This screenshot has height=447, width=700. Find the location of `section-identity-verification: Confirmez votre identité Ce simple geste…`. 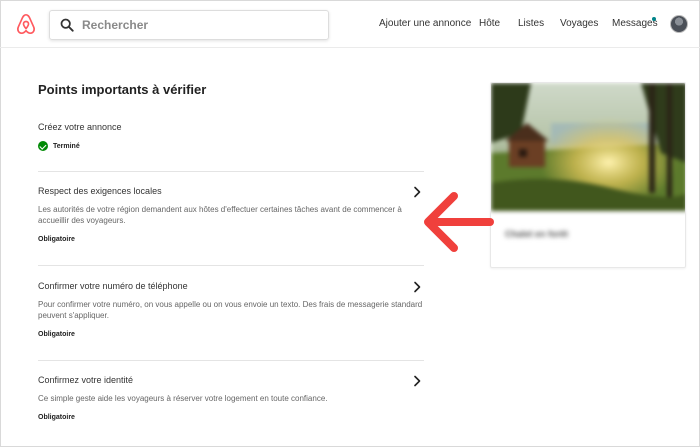

section-identity-verification: Confirmez votre identité Ce simple geste… is located at coordinates (231, 398).